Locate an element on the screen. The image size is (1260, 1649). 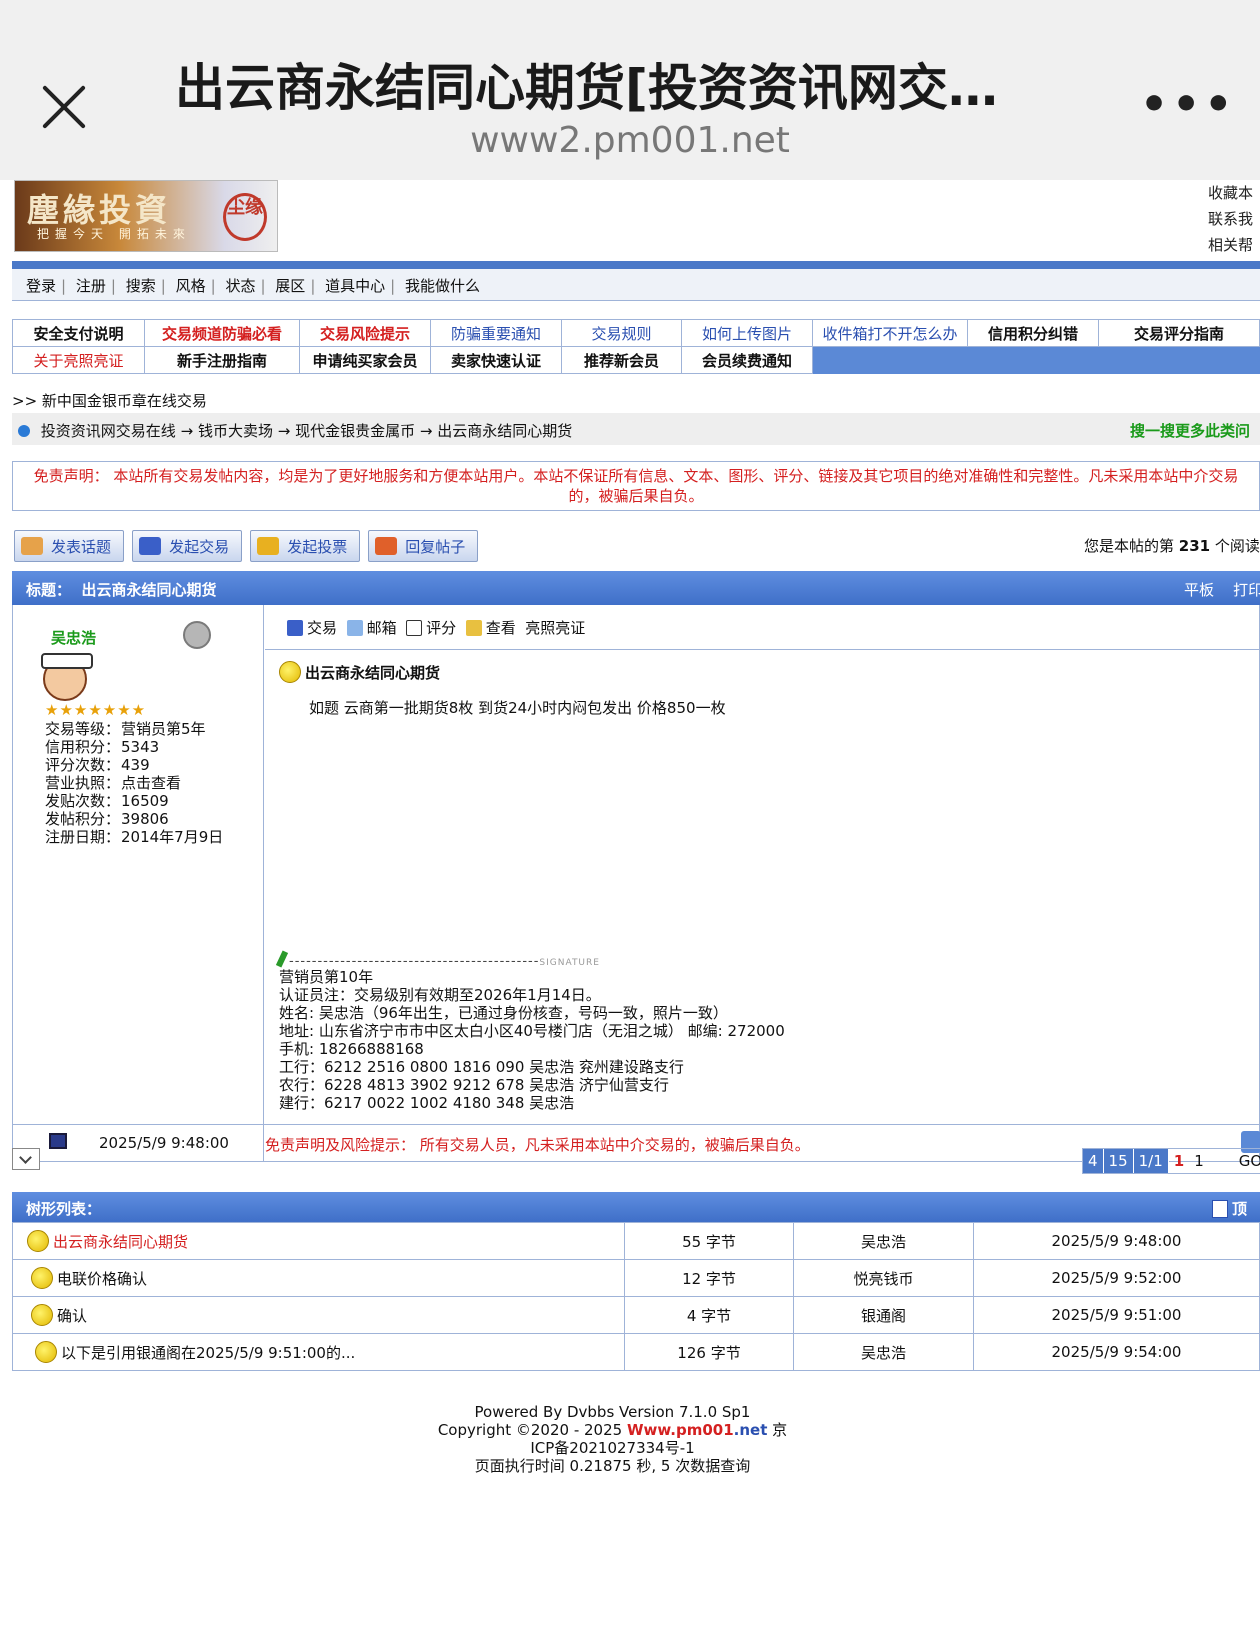
author-info-row: 信用积分：5343 is located at coordinates (102, 747).